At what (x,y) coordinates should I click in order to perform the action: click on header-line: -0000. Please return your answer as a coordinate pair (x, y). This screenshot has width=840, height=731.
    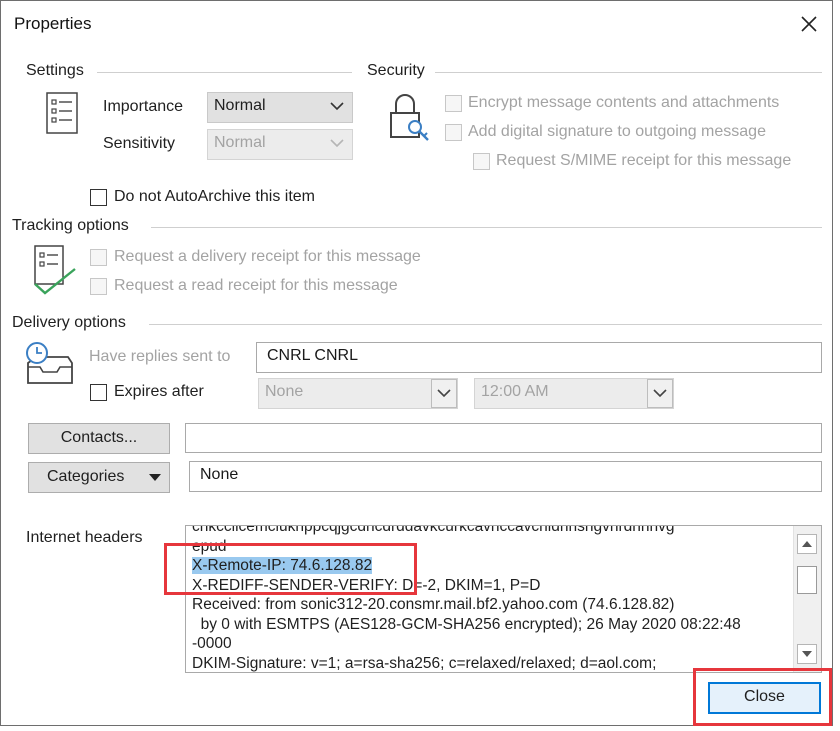
    Looking at the image, I should click on (212, 643).